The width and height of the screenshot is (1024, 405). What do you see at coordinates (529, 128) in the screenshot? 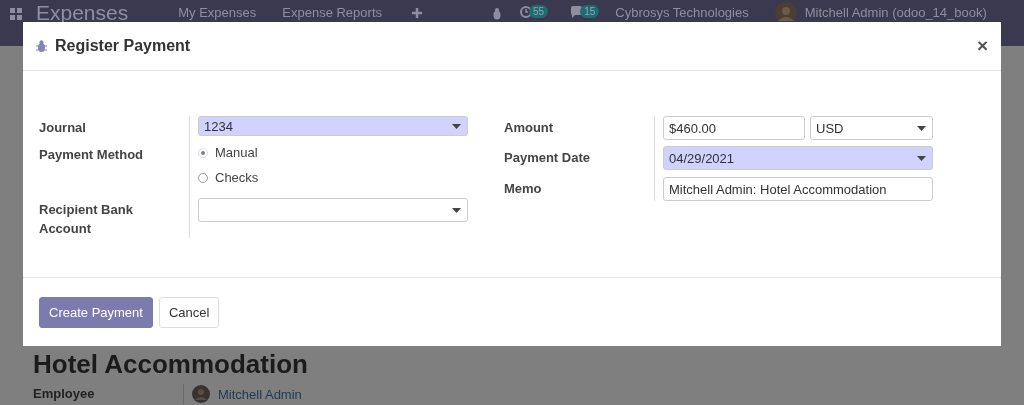
I see `field-label: Amount` at bounding box center [529, 128].